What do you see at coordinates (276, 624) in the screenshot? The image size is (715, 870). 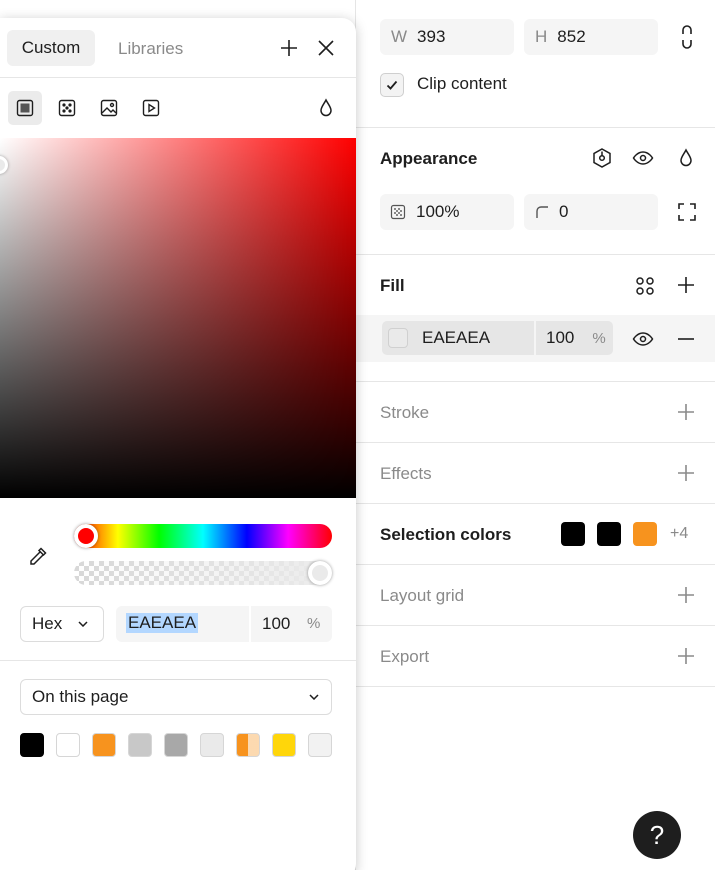 I see `hex-opacity-value: 100` at bounding box center [276, 624].